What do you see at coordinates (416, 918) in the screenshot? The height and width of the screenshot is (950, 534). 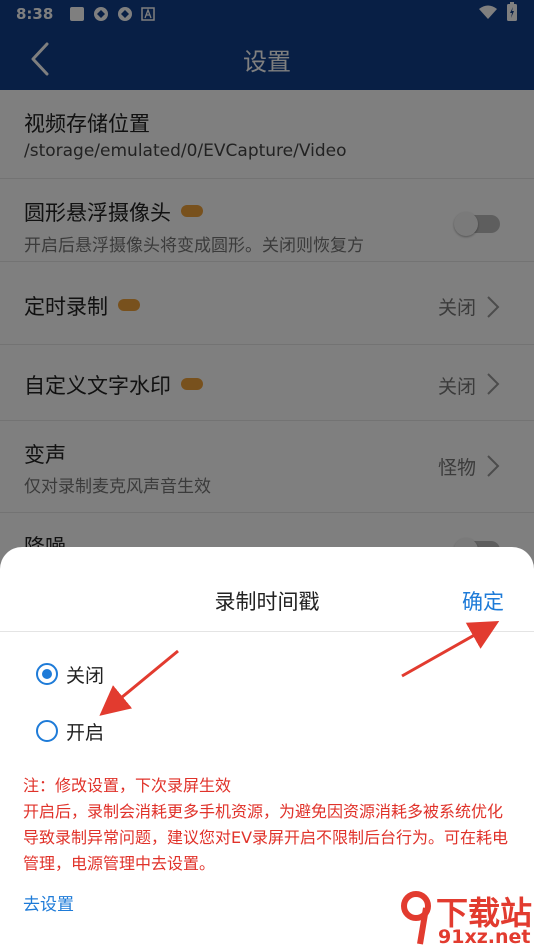 I see `watermark-logo-icon` at bounding box center [416, 918].